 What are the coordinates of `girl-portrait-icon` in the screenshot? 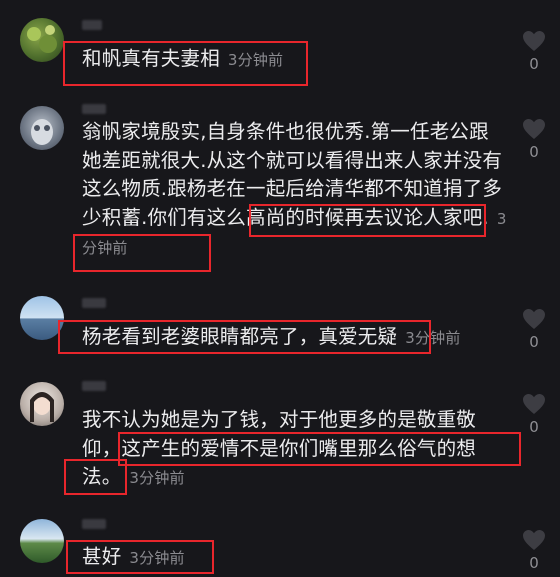 It's located at (42, 407).